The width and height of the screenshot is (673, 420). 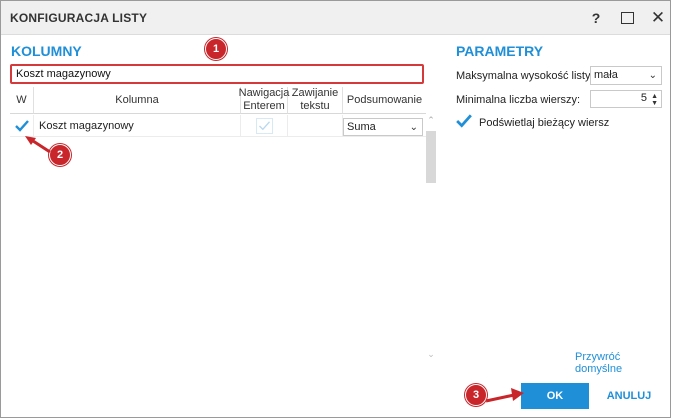 What do you see at coordinates (518, 100) in the screenshot?
I see `min-rows-label: Minimalna liczba wierszy:` at bounding box center [518, 100].